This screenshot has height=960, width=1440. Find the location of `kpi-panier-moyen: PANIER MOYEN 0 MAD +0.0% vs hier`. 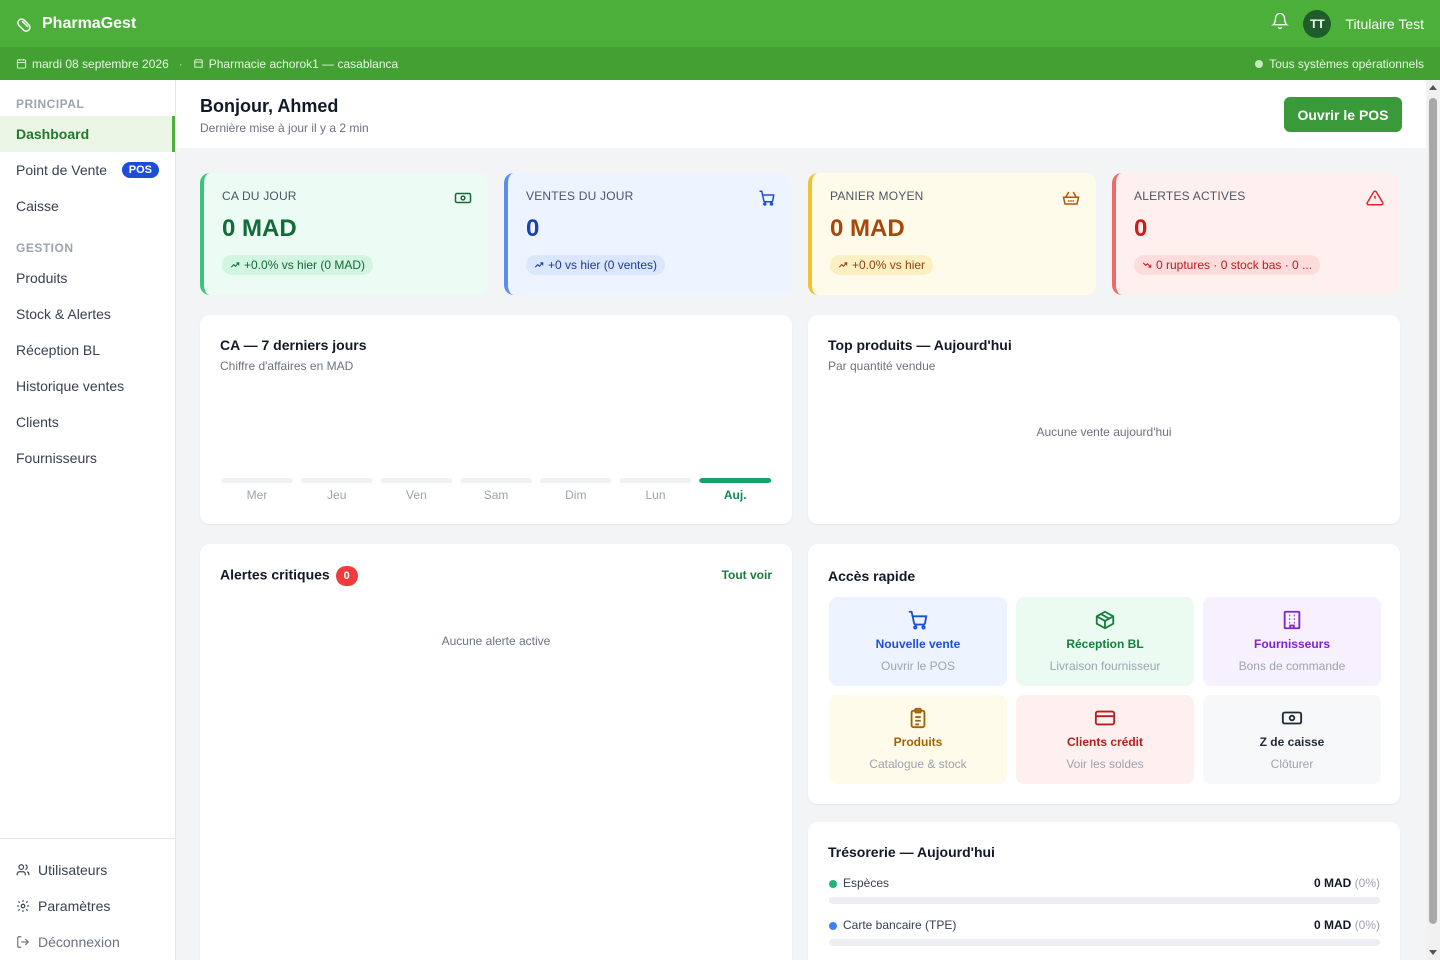

kpi-panier-moyen: PANIER MOYEN 0 MAD +0.0% vs hier is located at coordinates (952, 234).